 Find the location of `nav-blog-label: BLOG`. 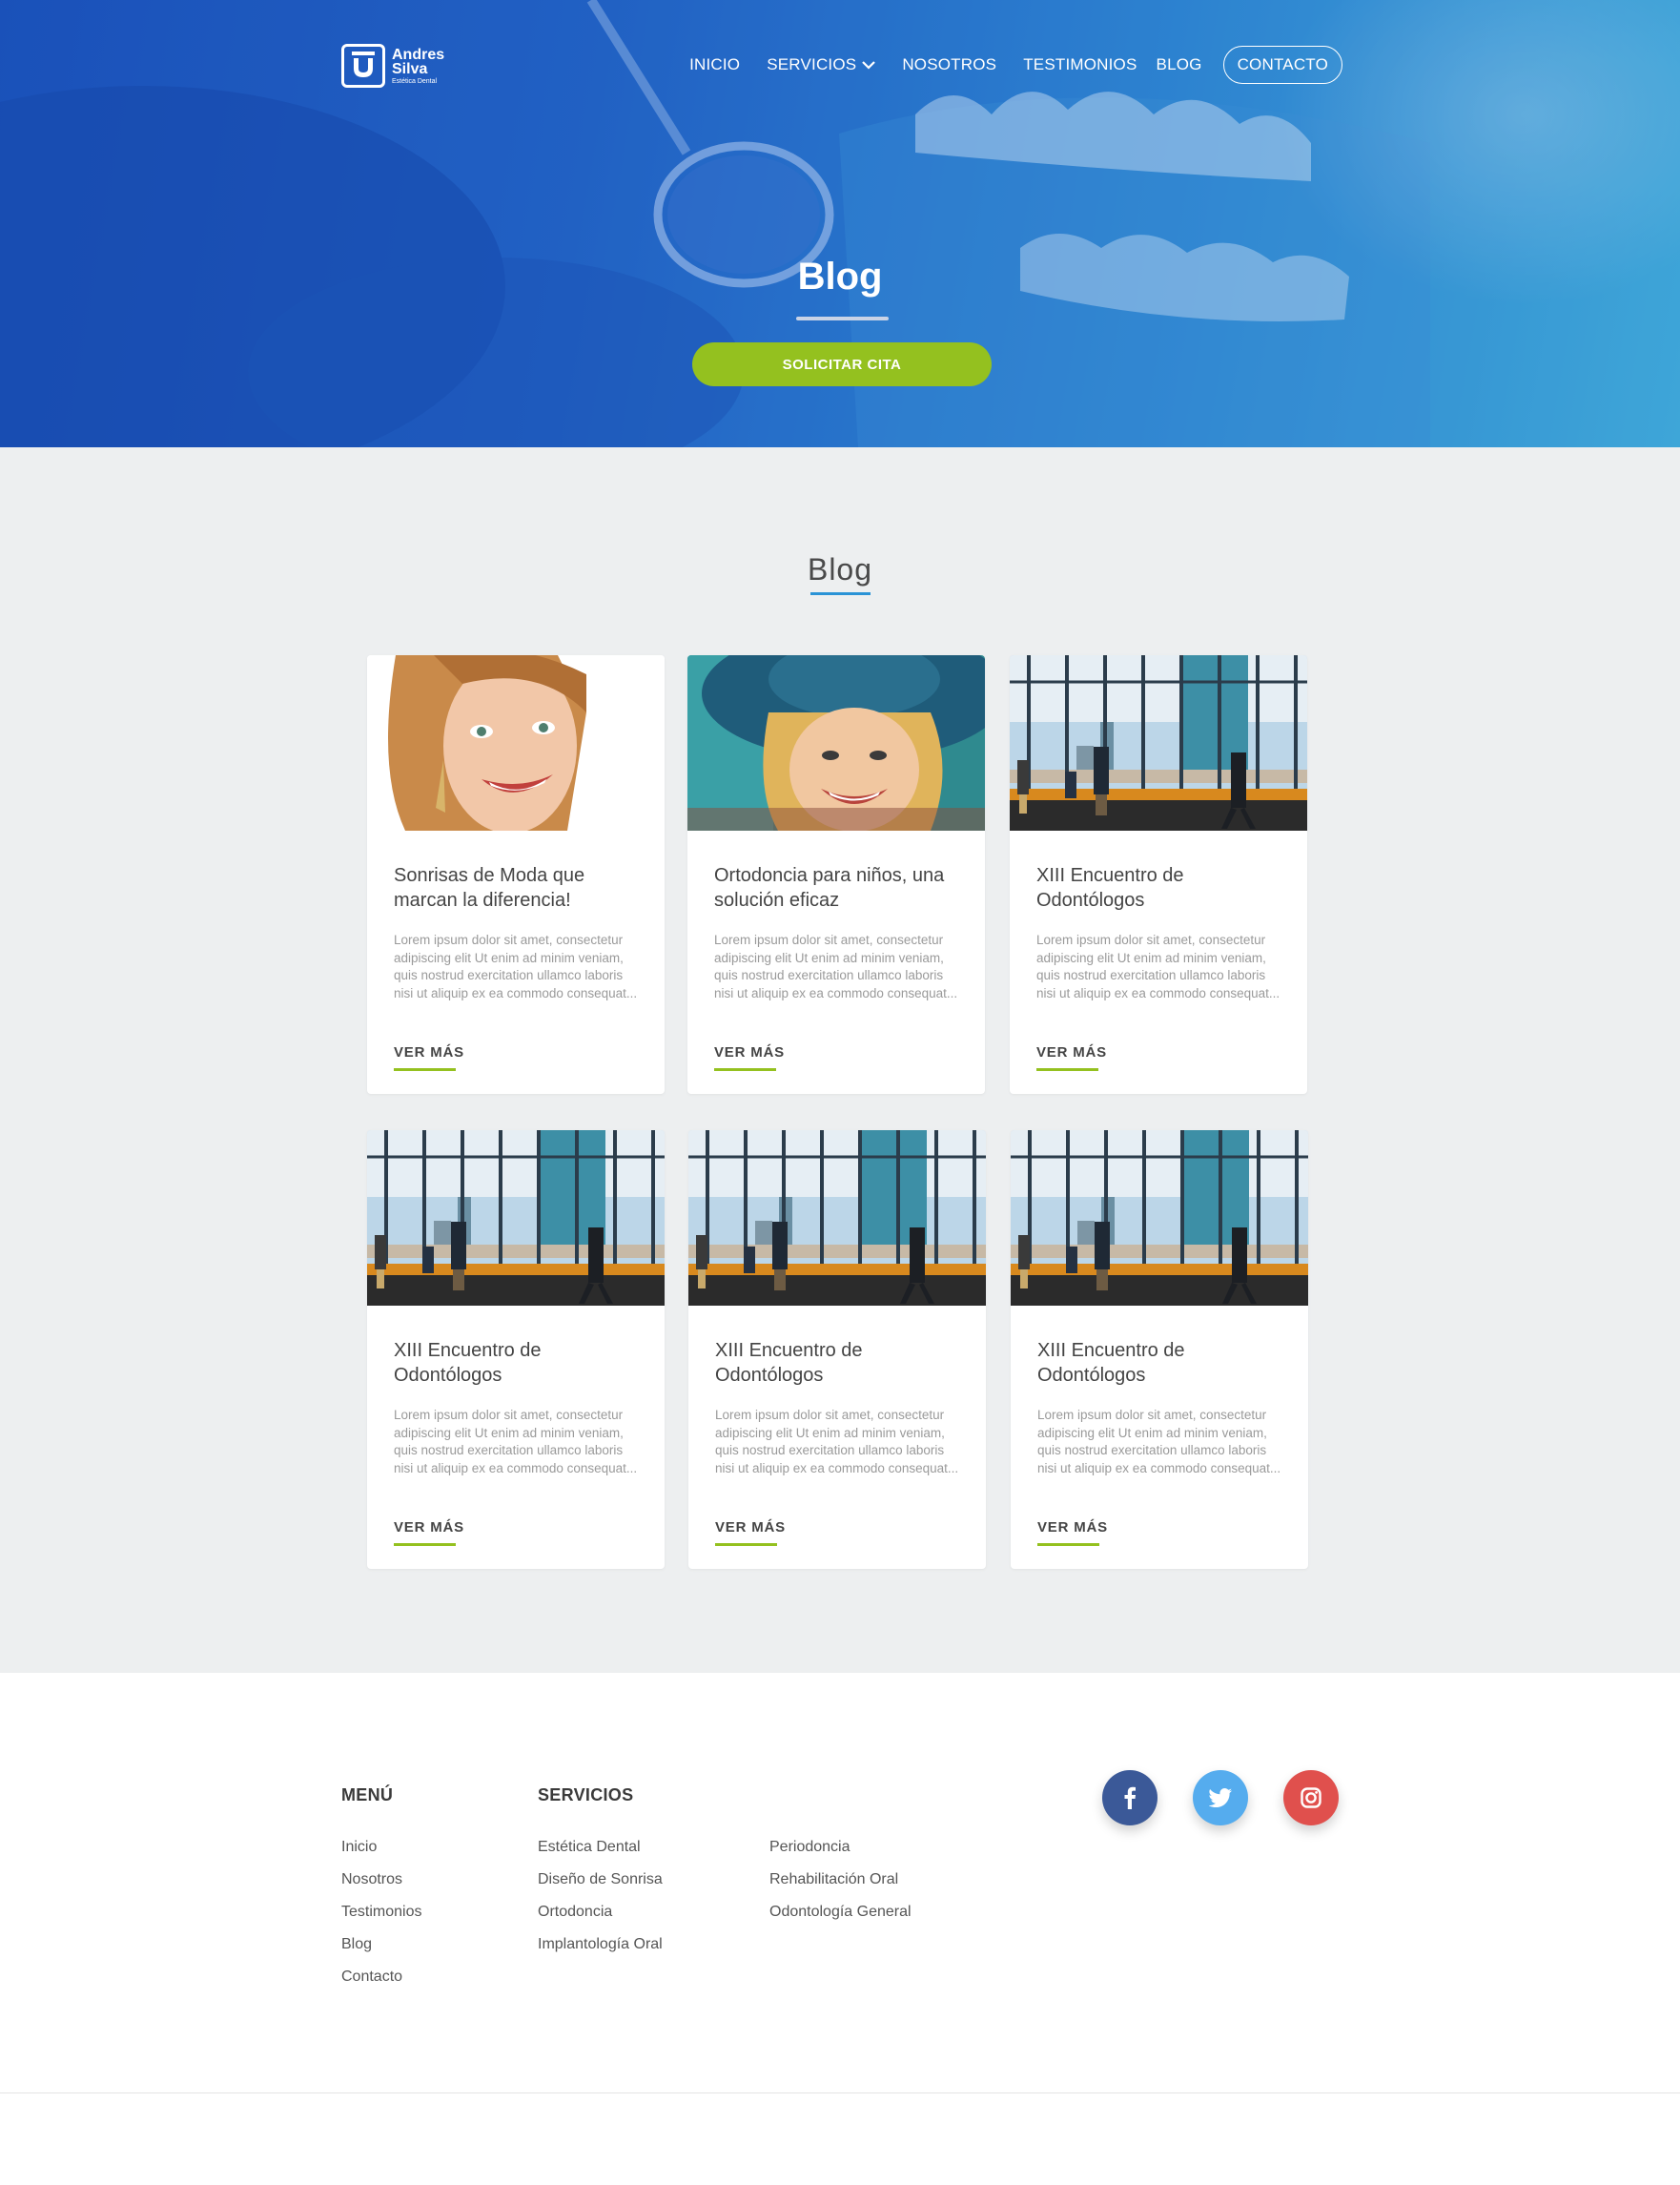

nav-blog-label: BLOG is located at coordinates (1179, 64).